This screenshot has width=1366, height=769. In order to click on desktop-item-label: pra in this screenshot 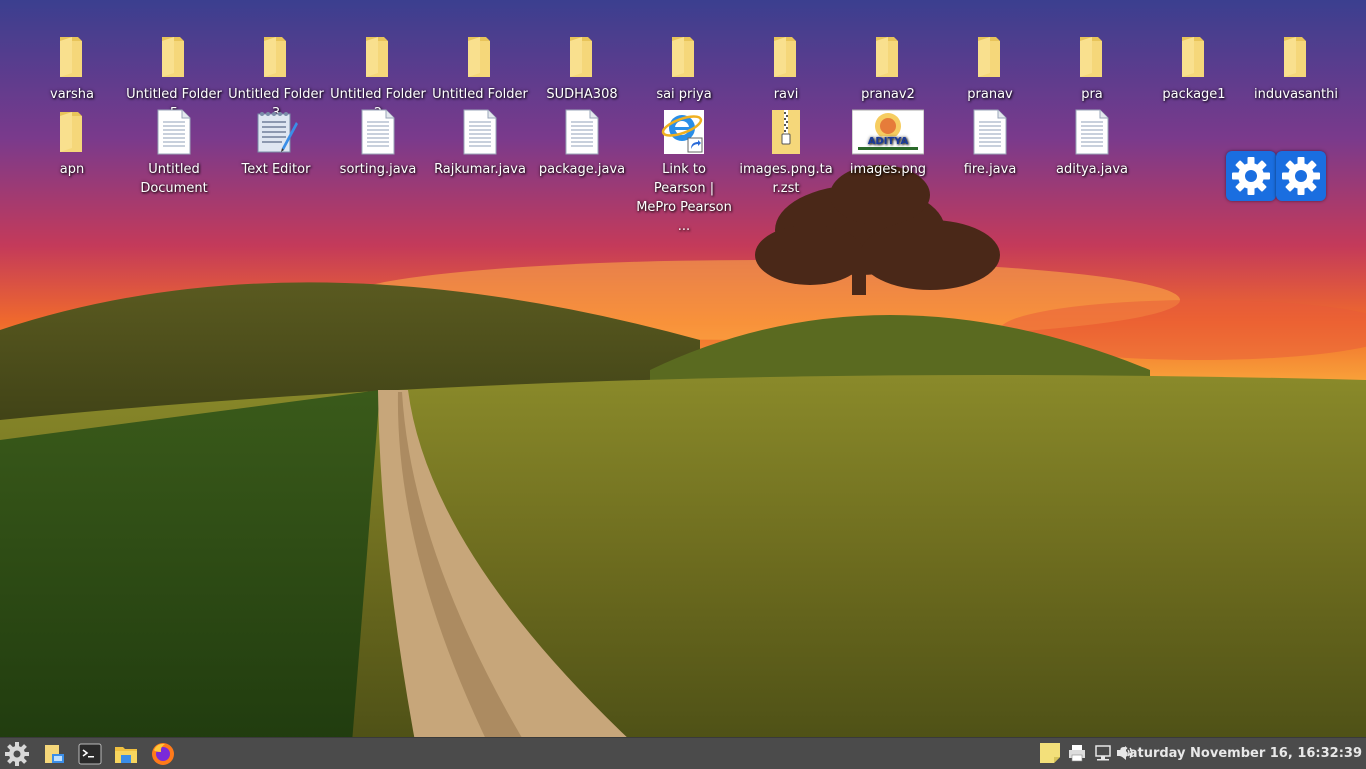, I will do `click(1092, 94)`.